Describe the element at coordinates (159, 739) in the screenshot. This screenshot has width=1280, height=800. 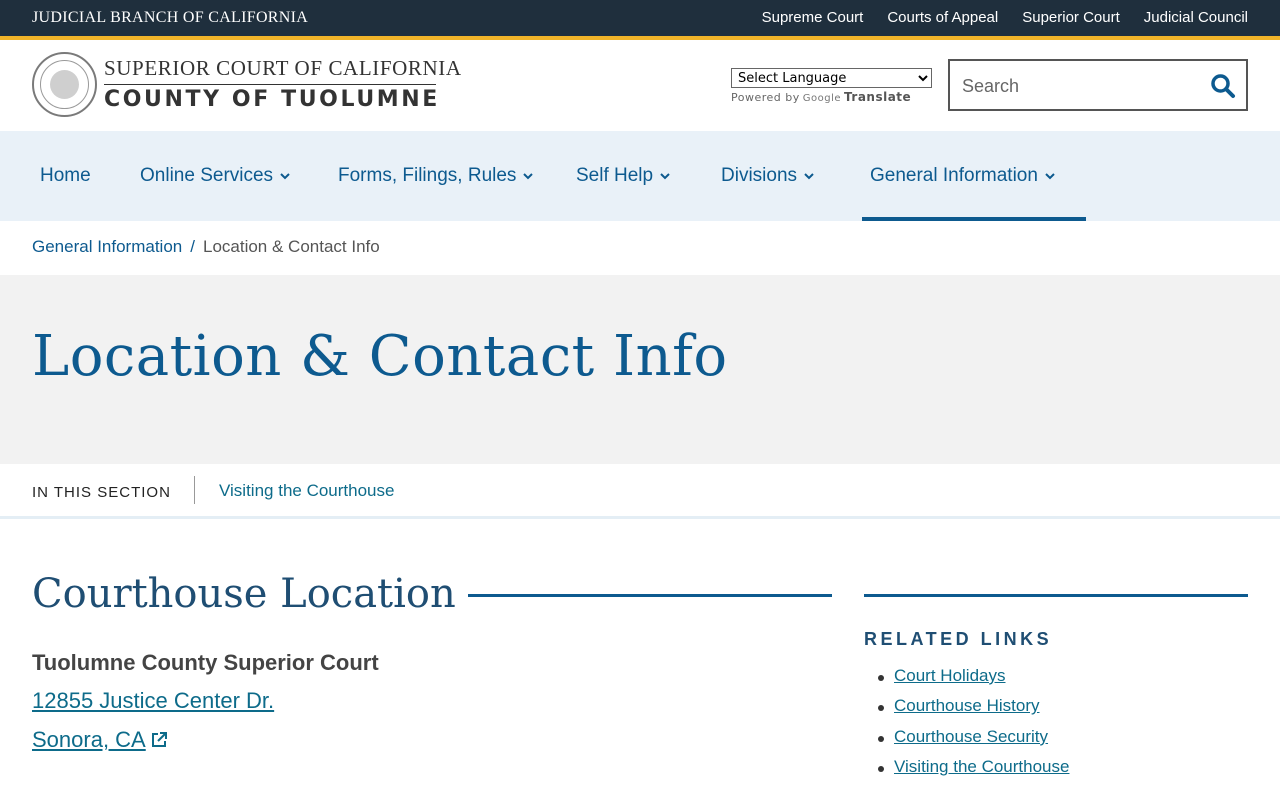
I see `external-link-icon` at that location.